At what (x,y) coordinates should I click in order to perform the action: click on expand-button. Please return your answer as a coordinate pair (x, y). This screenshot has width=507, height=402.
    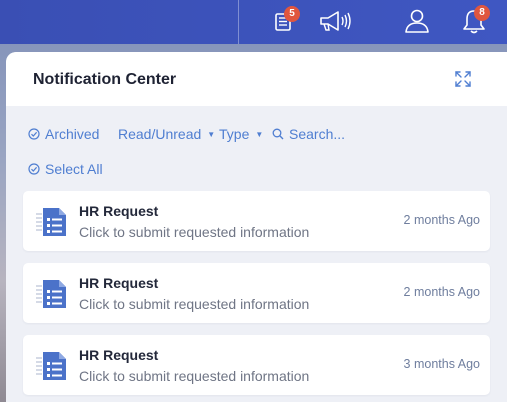
    Looking at the image, I should click on (463, 79).